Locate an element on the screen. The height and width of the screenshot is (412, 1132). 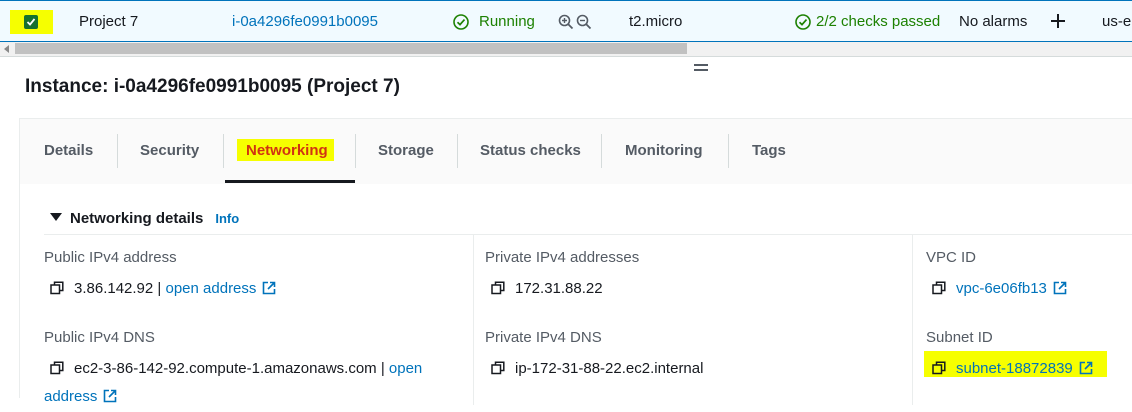
section-divider is located at coordinates (588, 234).